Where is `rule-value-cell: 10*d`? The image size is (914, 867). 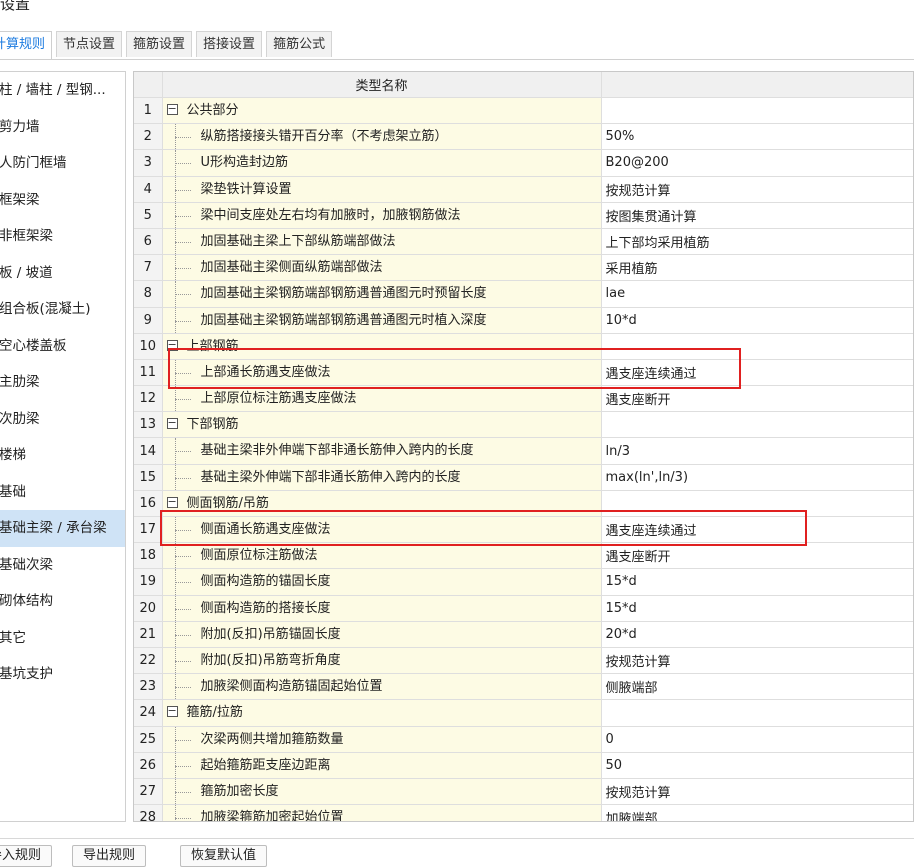 rule-value-cell: 10*d is located at coordinates (757, 320).